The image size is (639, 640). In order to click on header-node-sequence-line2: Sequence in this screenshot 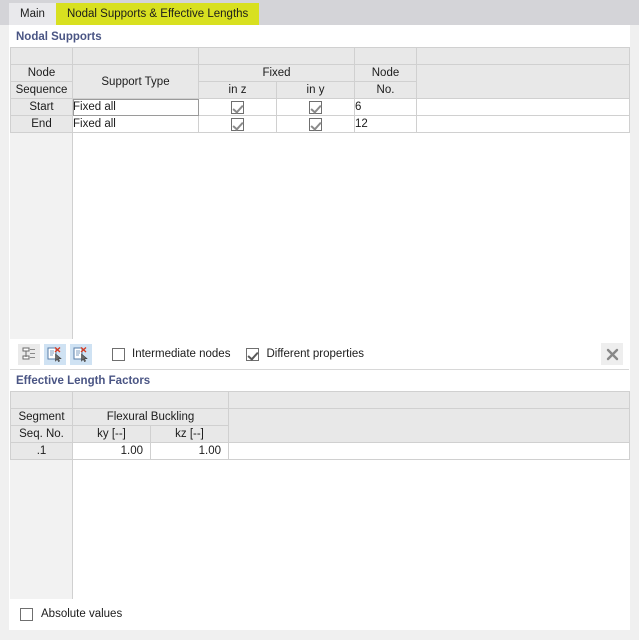, I will do `click(41, 90)`.